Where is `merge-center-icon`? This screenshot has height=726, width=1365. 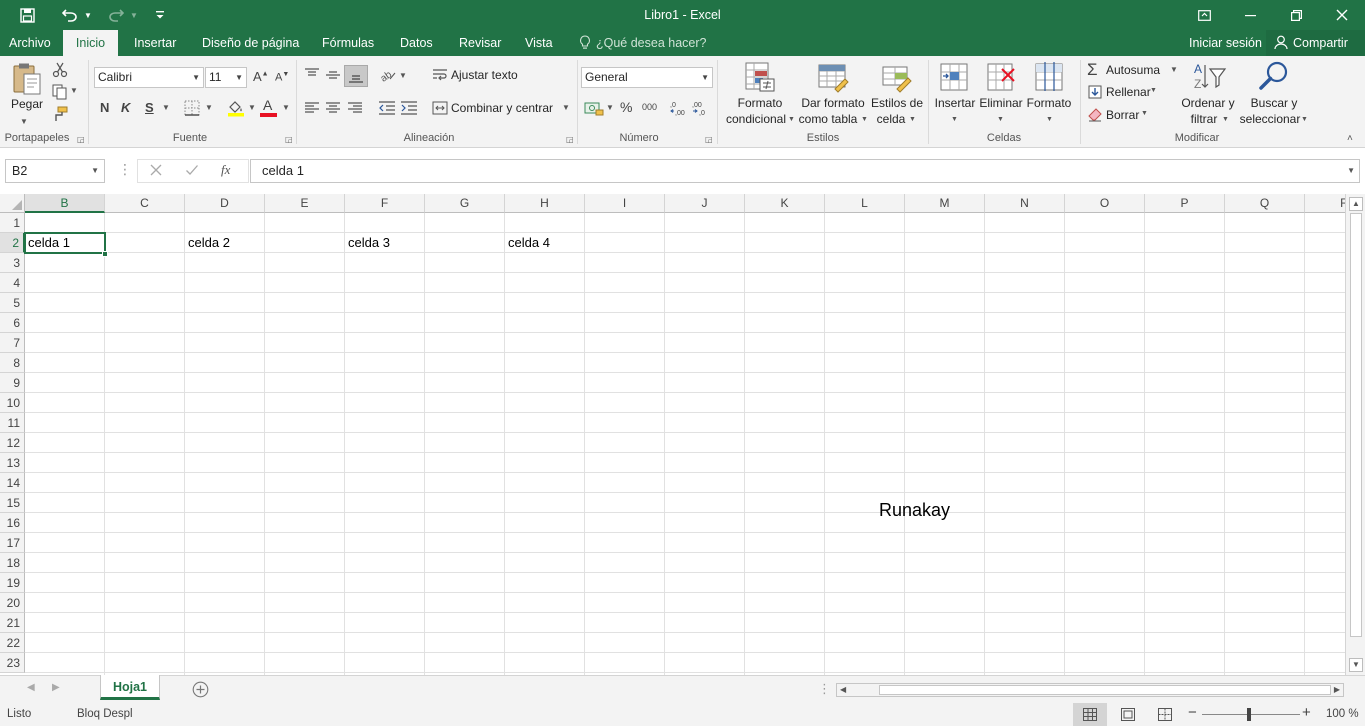 merge-center-icon is located at coordinates (440, 109).